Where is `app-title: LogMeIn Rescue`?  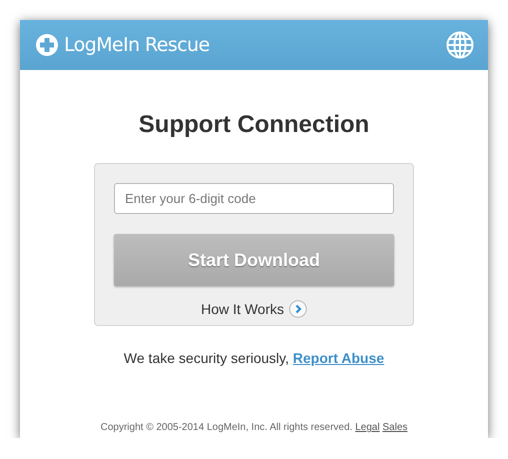 app-title: LogMeIn Rescue is located at coordinates (137, 45).